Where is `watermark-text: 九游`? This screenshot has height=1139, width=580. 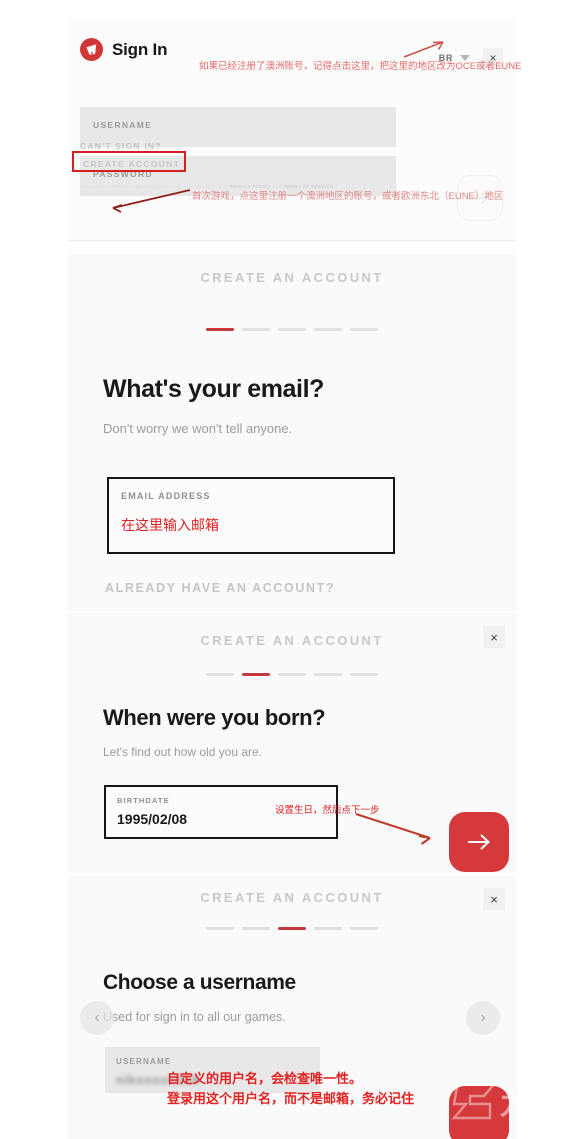
watermark-text: 九游 is located at coordinates (530, 1104).